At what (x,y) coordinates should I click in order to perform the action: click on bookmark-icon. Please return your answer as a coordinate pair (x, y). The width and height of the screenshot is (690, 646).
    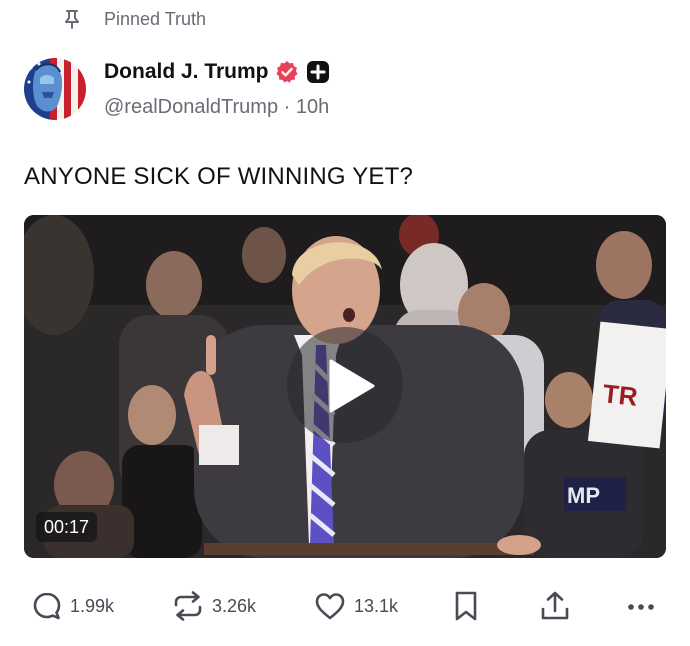
    Looking at the image, I should click on (466, 606).